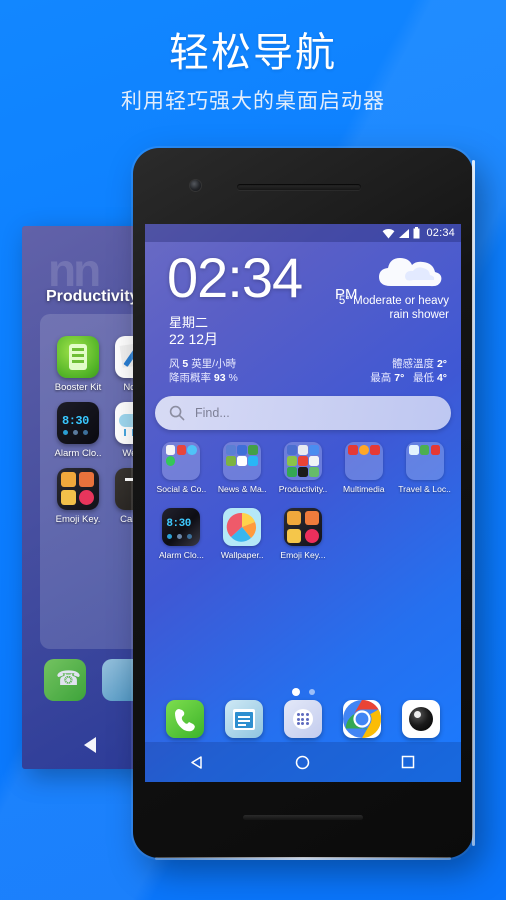  Describe the element at coordinates (402, 378) in the screenshot. I see `high-unit: °` at that location.